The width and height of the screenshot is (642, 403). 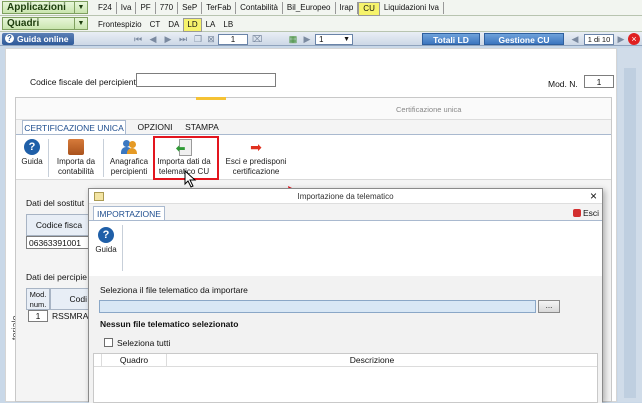 What do you see at coordinates (593, 196) in the screenshot?
I see `dialog-close-button: ×` at bounding box center [593, 196].